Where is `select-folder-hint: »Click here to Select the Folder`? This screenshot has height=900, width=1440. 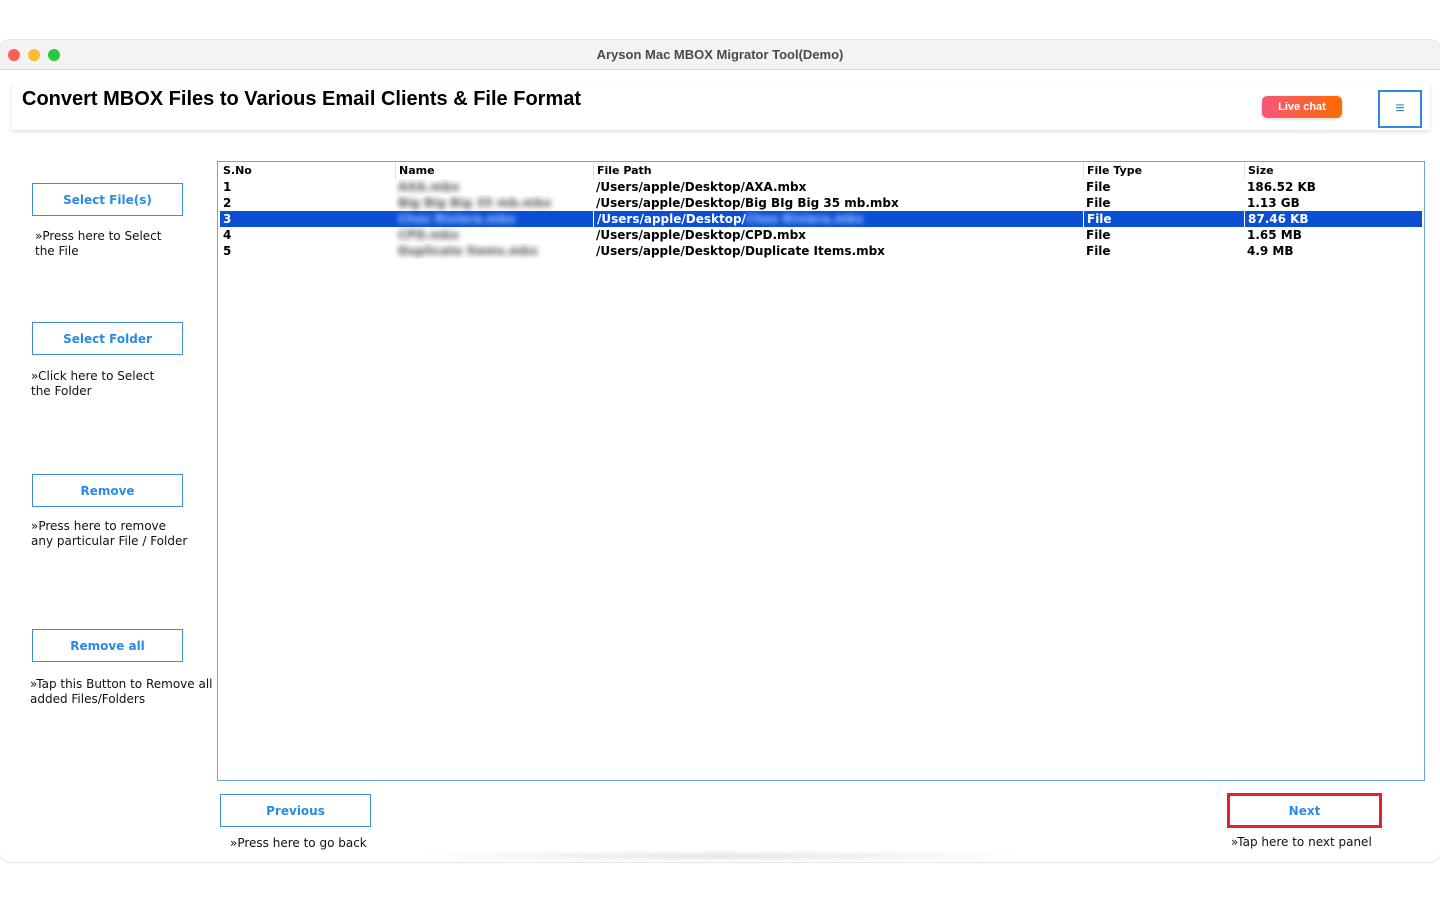
select-folder-hint: »Click here to Select the Folder is located at coordinates (93, 383).